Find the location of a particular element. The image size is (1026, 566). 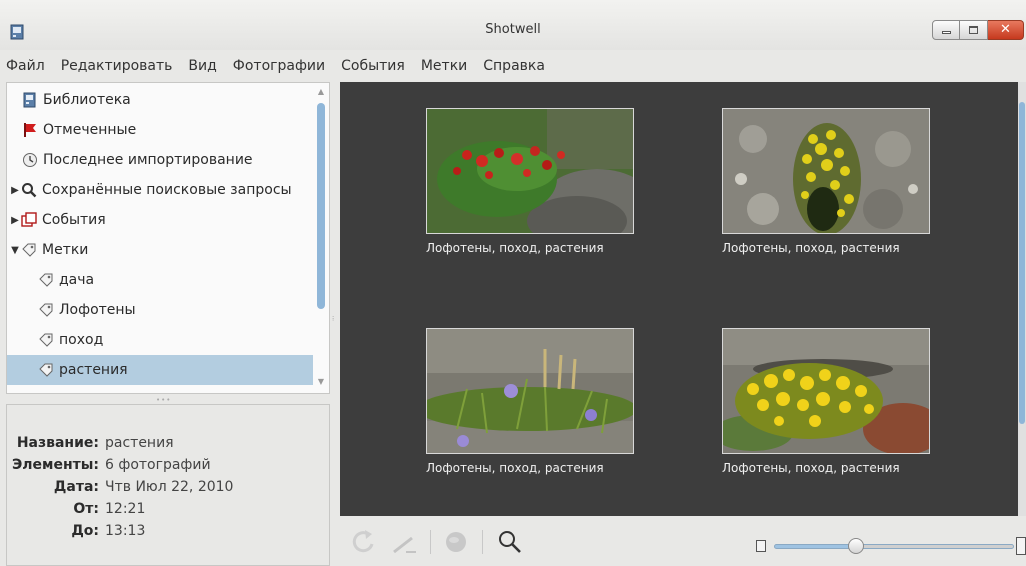

info-date-value: Чтв Июл 22, 2010 is located at coordinates (169, 487).